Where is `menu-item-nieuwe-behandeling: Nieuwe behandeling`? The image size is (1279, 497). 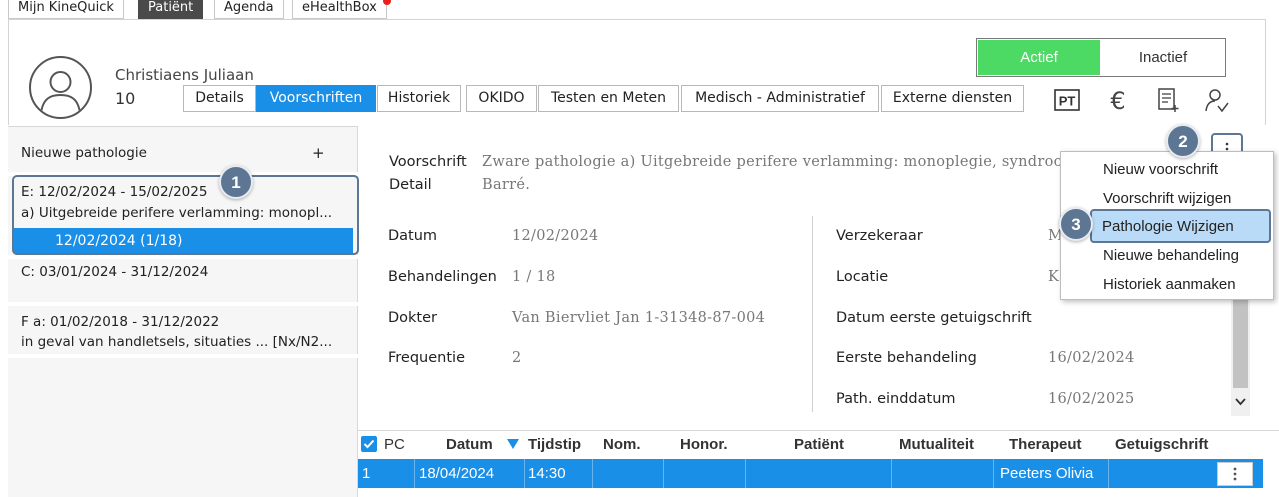
menu-item-nieuwe-behandeling: Nieuwe behandeling is located at coordinates (1171, 255).